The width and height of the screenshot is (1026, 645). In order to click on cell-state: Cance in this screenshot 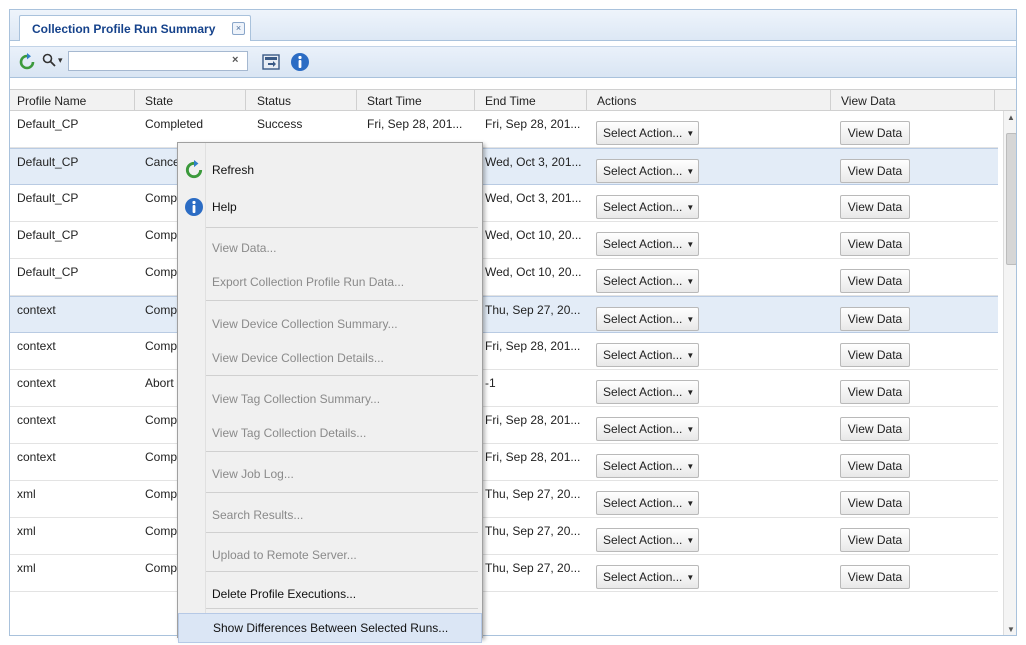, I will do `click(162, 162)`.